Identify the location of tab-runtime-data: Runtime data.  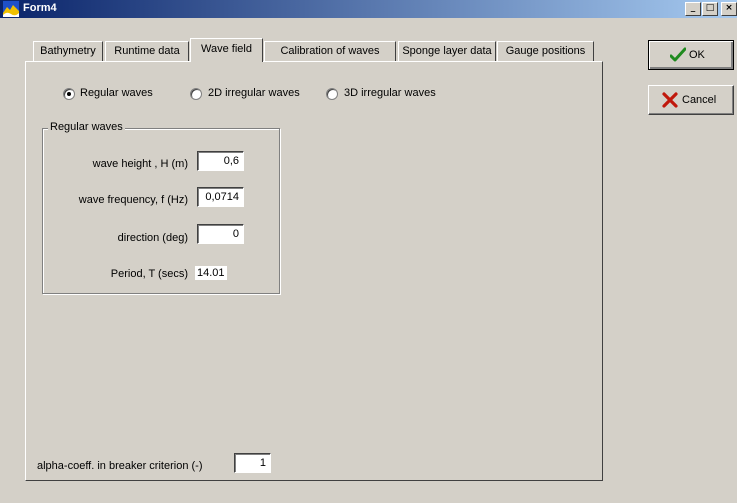
(147, 51).